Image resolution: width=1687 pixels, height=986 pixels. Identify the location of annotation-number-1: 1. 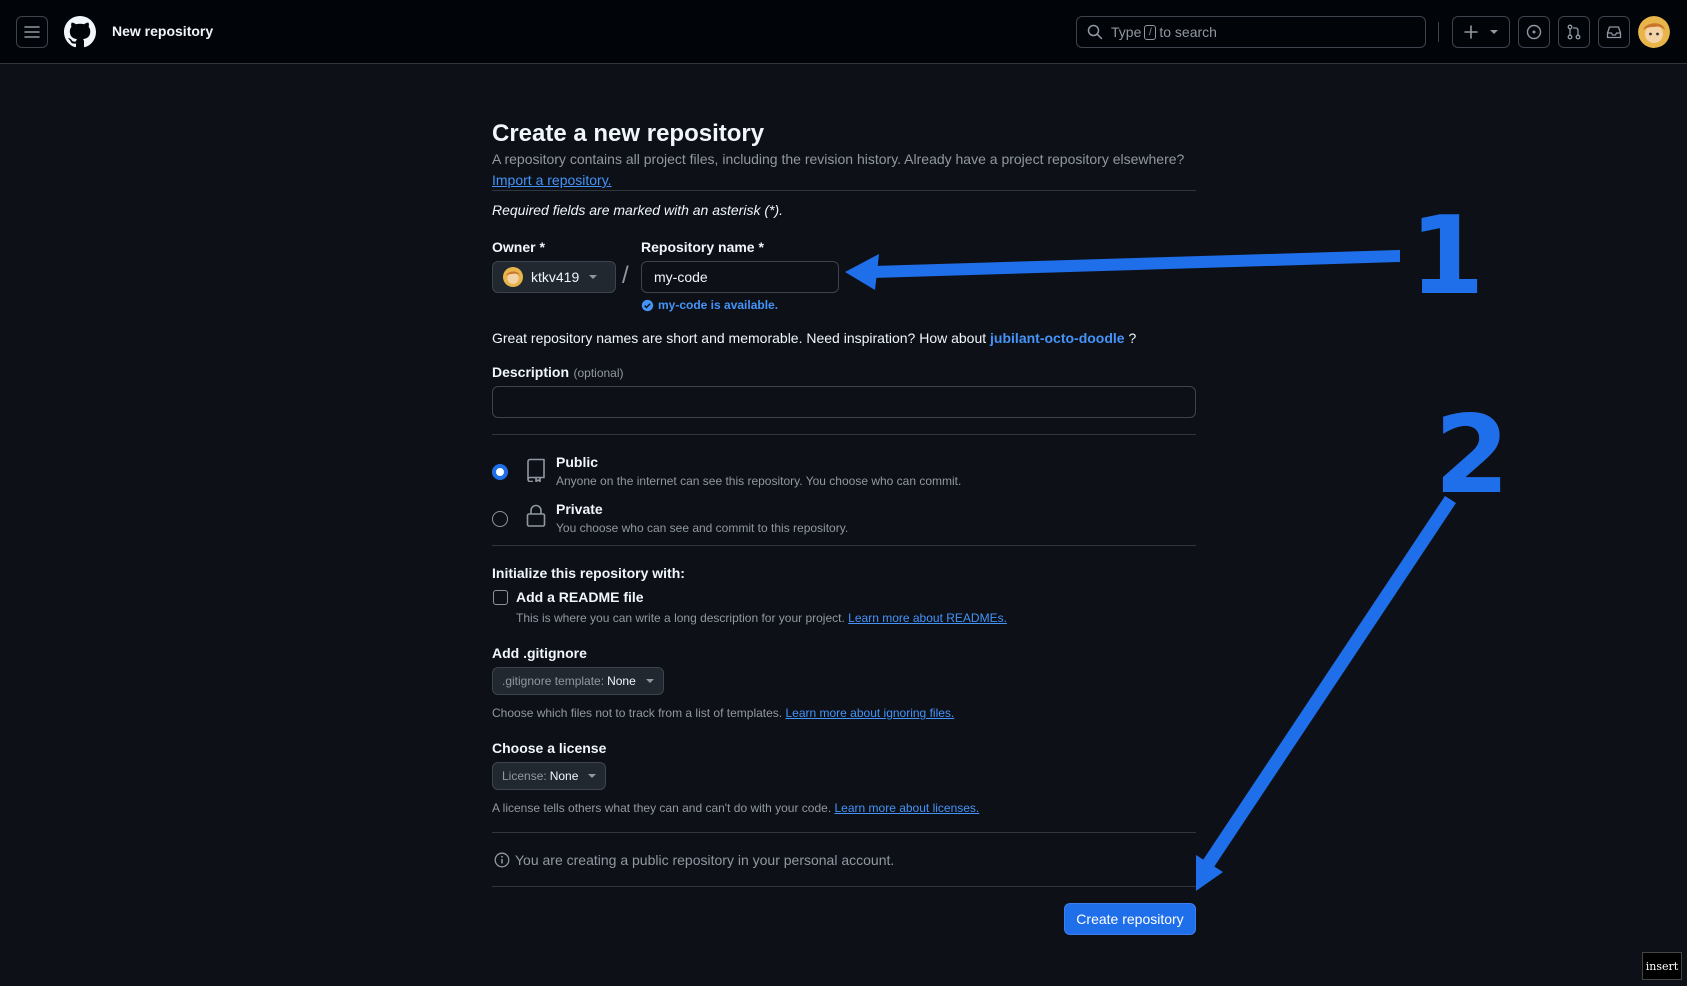
(1446, 256).